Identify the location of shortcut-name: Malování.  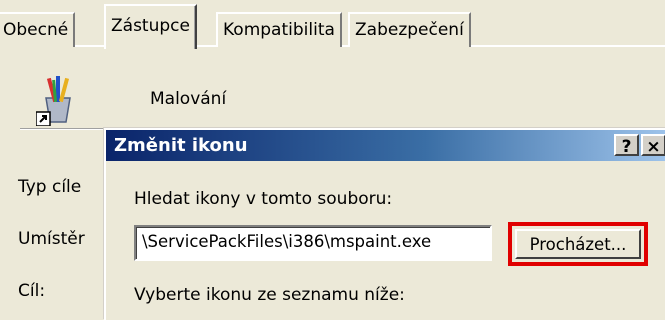
(188, 99).